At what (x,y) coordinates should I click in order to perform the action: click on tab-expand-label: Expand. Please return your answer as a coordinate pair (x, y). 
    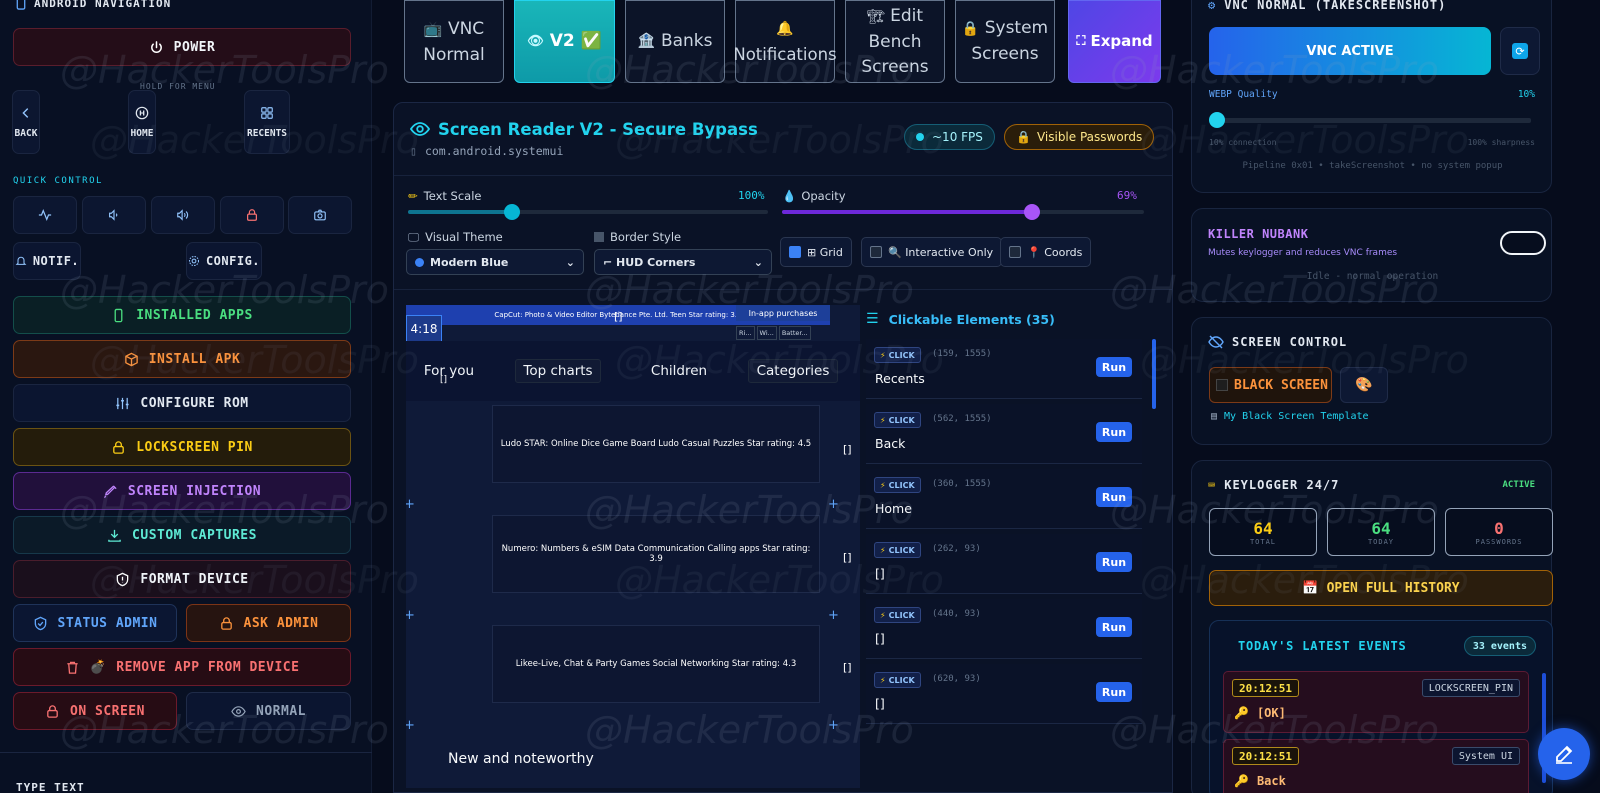
    Looking at the image, I should click on (1121, 41).